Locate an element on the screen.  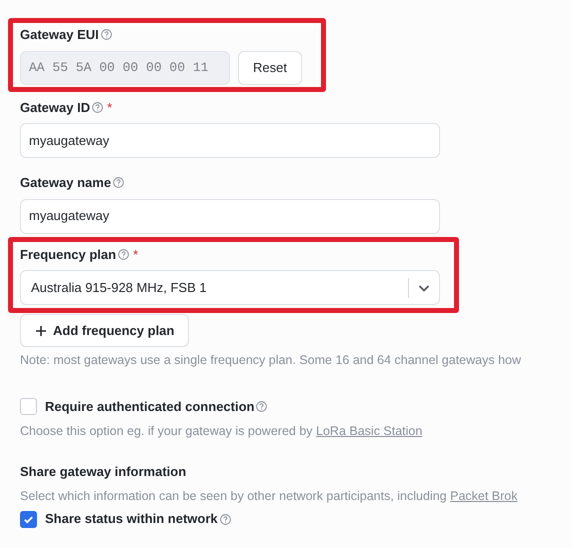
section-heading: Share gateway information is located at coordinates (104, 472).